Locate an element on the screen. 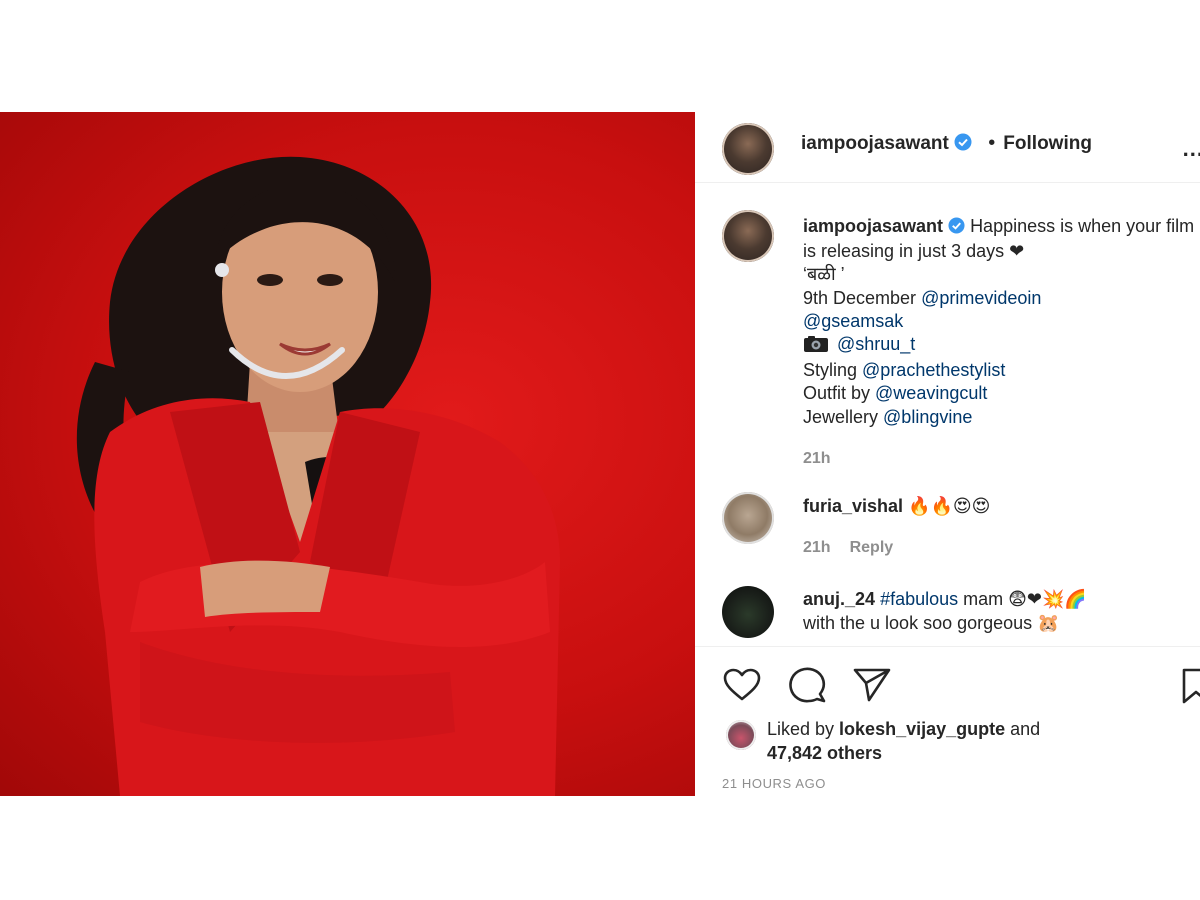 The width and height of the screenshot is (1200, 900). mention-link: @weavingcult is located at coordinates (931, 393).